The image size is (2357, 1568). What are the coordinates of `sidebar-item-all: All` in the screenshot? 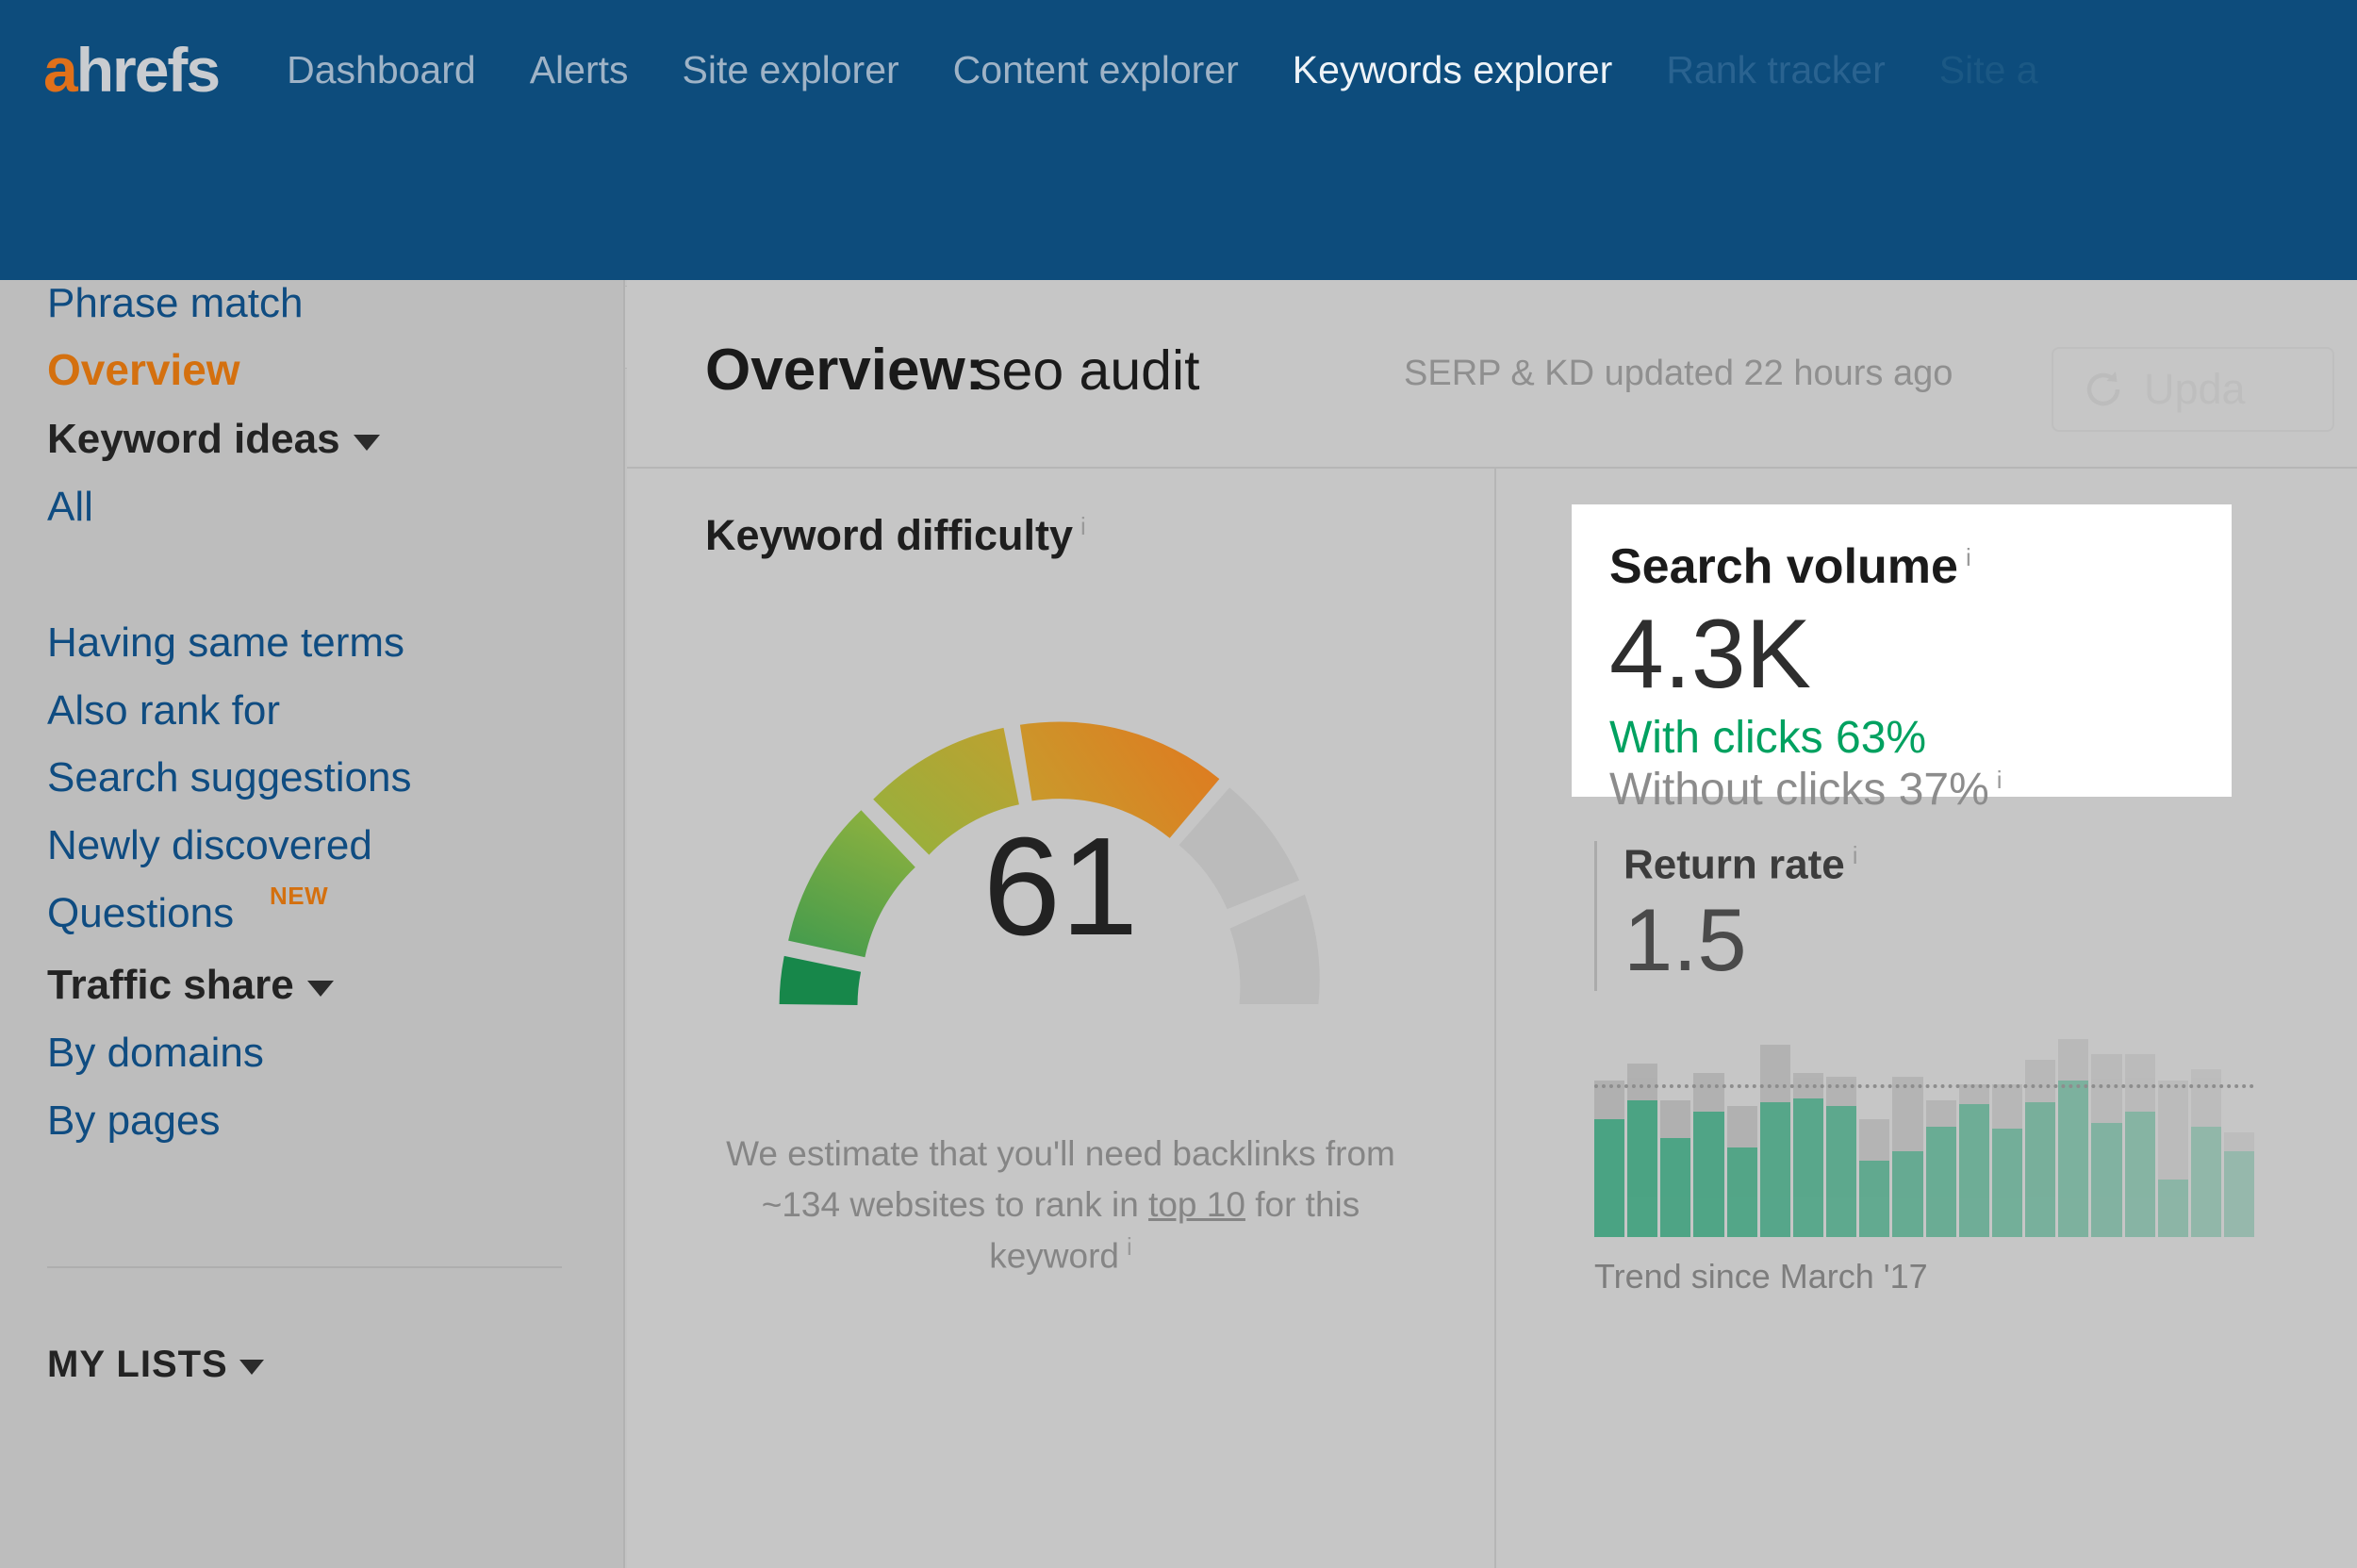 It's located at (70, 508).